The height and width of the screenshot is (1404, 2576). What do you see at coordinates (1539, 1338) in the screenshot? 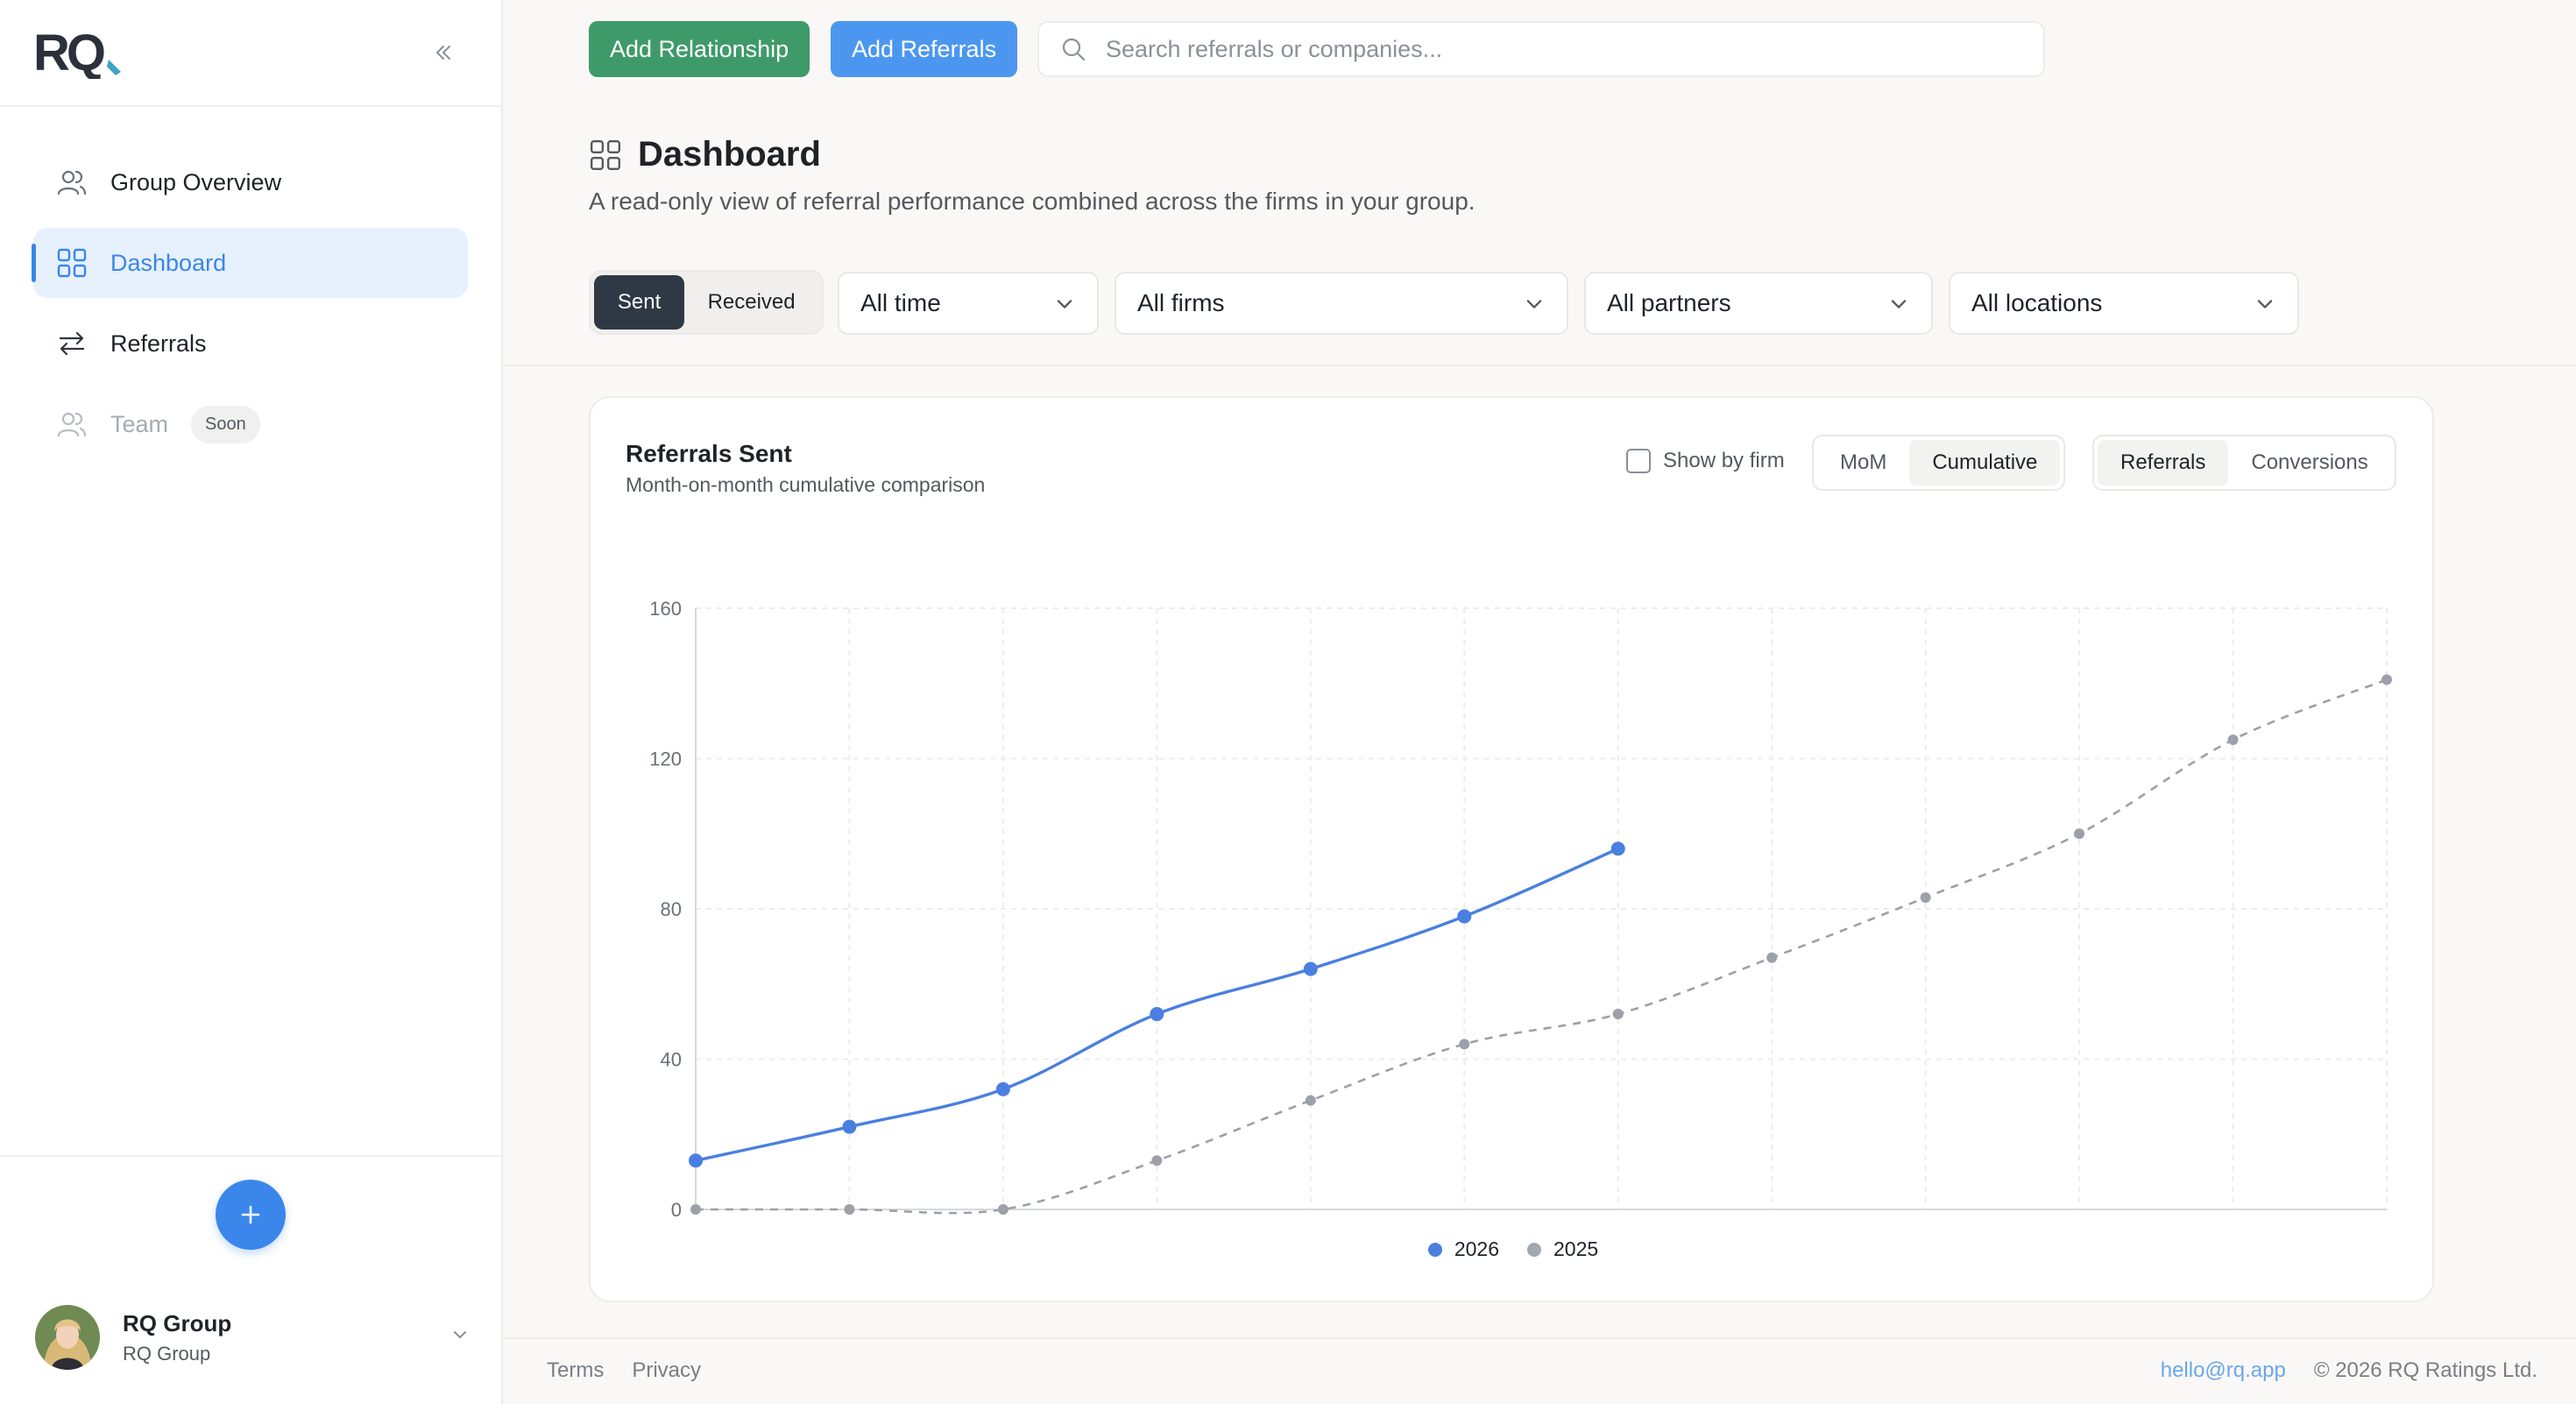
I see `footer-divider` at bounding box center [1539, 1338].